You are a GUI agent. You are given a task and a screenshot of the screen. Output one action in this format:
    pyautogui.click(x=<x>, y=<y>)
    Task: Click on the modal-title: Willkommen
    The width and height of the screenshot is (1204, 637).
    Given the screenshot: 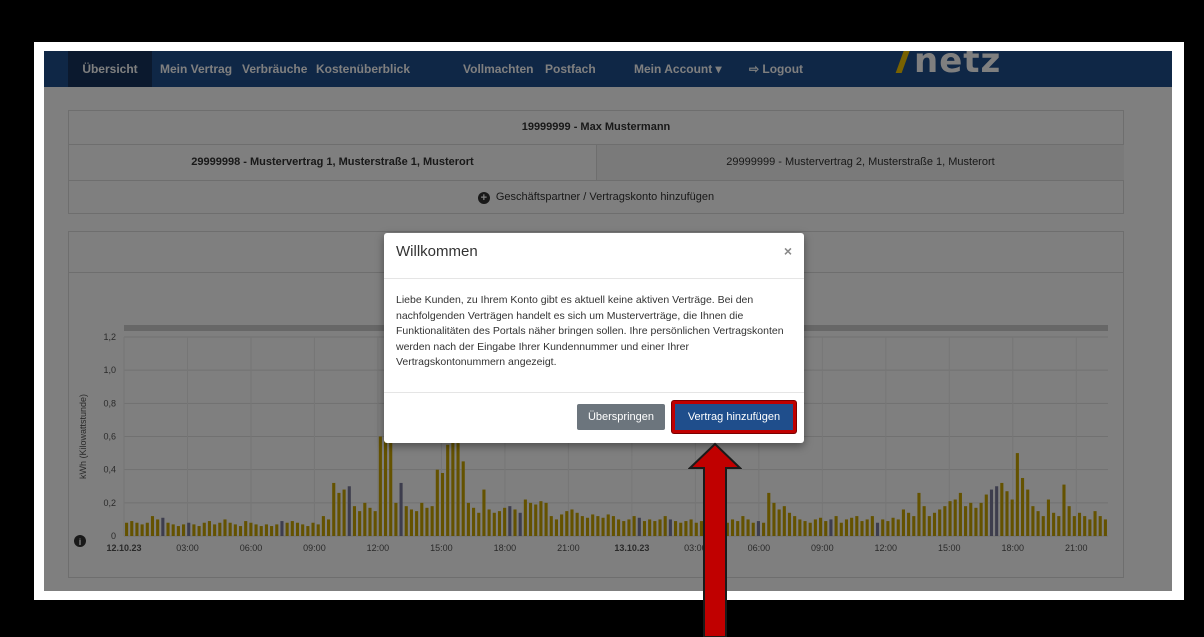 What is the action you would take?
    pyautogui.click(x=437, y=251)
    